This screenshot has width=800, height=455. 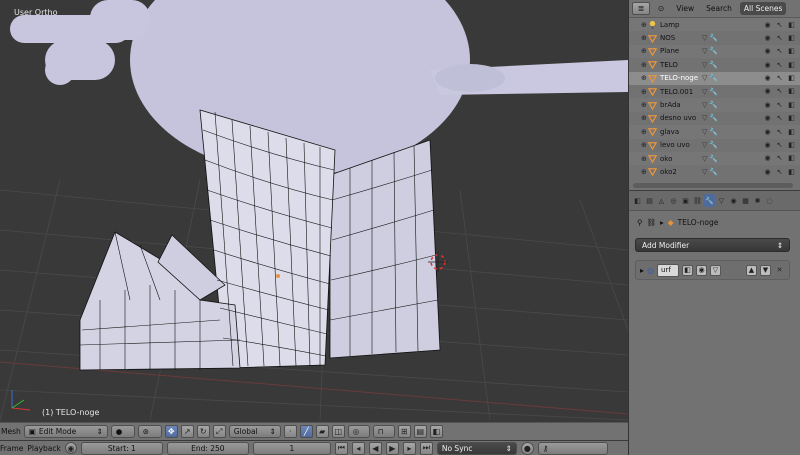 What do you see at coordinates (203, 431) in the screenshot?
I see `rotate-icon: ↻` at bounding box center [203, 431].